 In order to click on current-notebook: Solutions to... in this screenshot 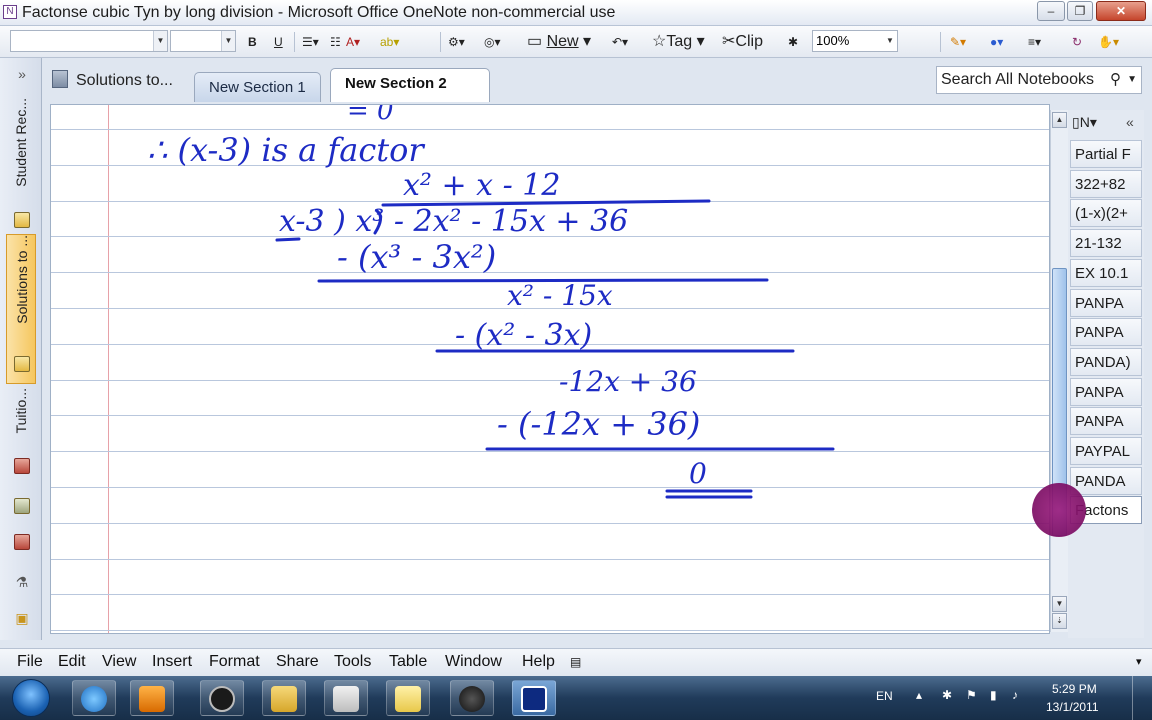, I will do `click(112, 80)`.